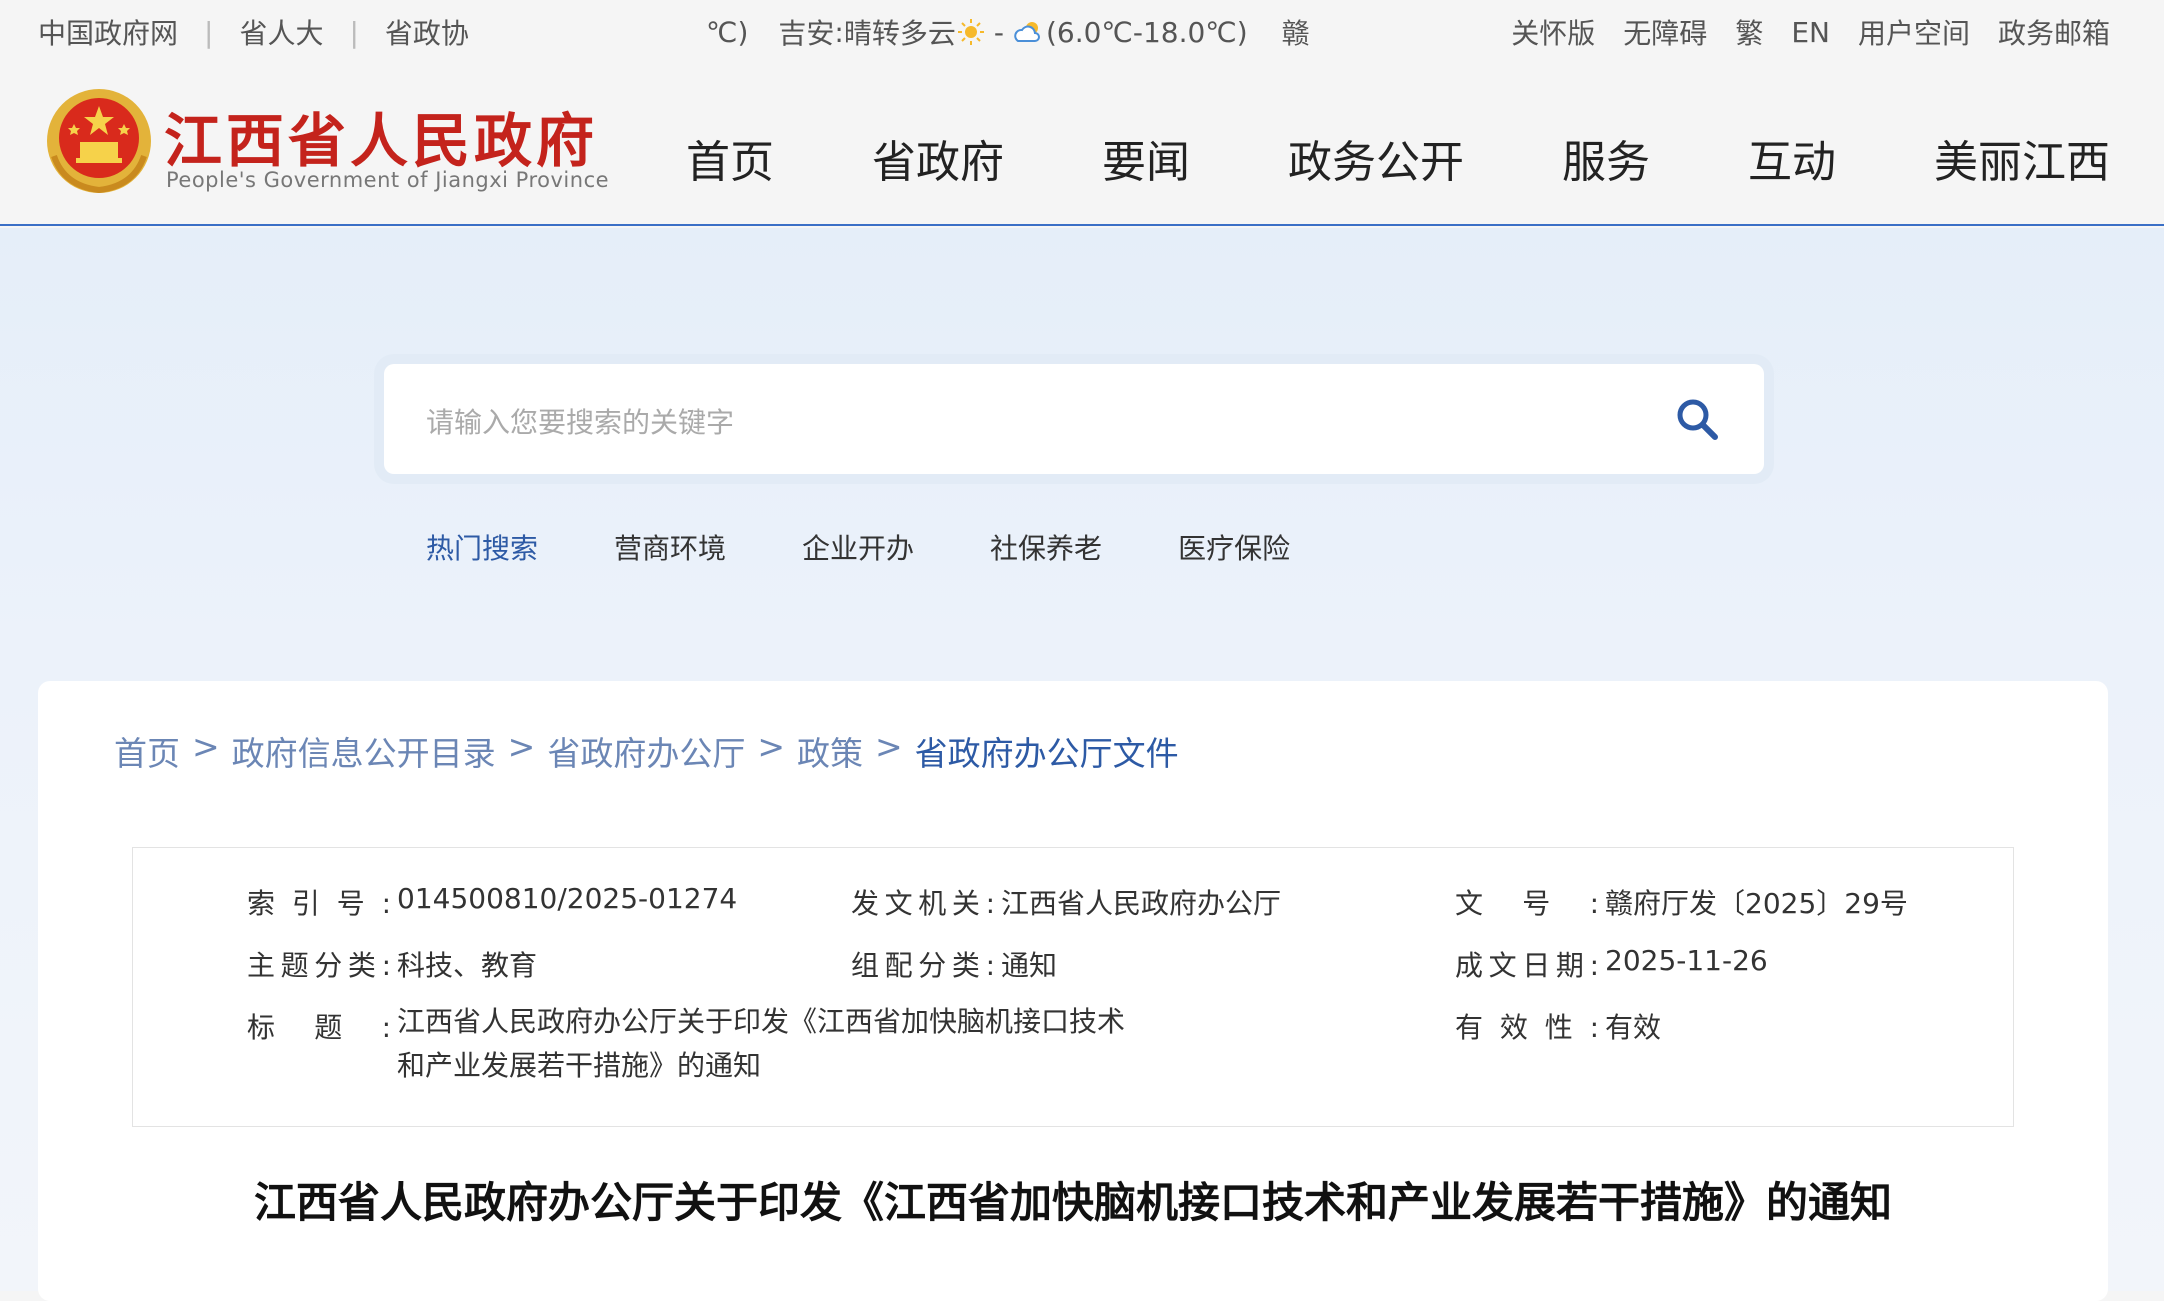 Image resolution: width=2164 pixels, height=1301 pixels. Describe the element at coordinates (1697, 419) in the screenshot. I see `search-icon` at that location.